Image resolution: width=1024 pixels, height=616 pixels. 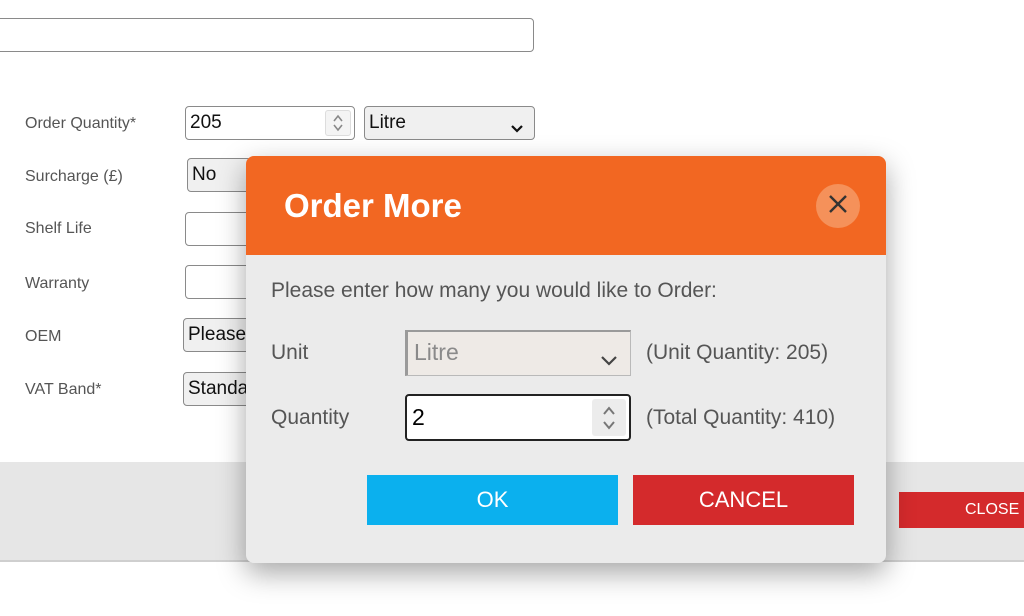 I want to click on dialog-quantity-label: Quantity, so click(x=310, y=417).